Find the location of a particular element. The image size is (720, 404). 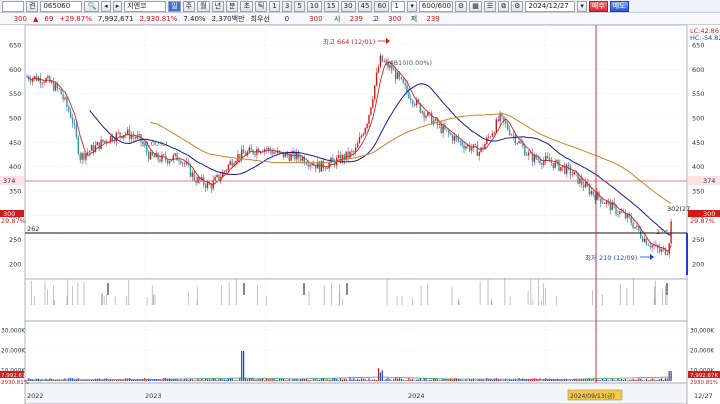

prev-icon: ◂ is located at coordinates (106, 6).